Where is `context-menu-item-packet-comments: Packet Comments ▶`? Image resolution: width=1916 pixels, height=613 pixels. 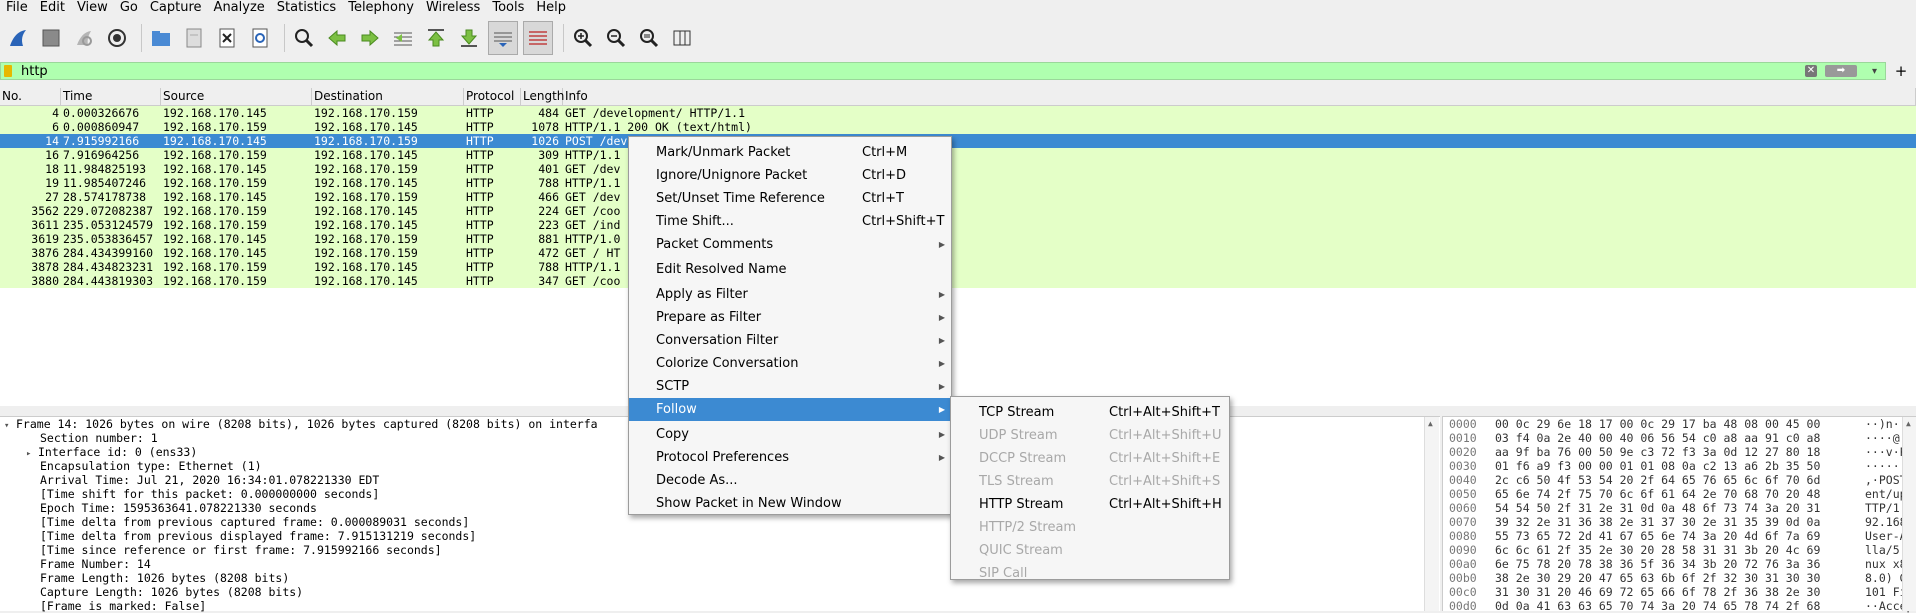
context-menu-item-packet-comments: Packet Comments ▶ is located at coordinates (790, 244).